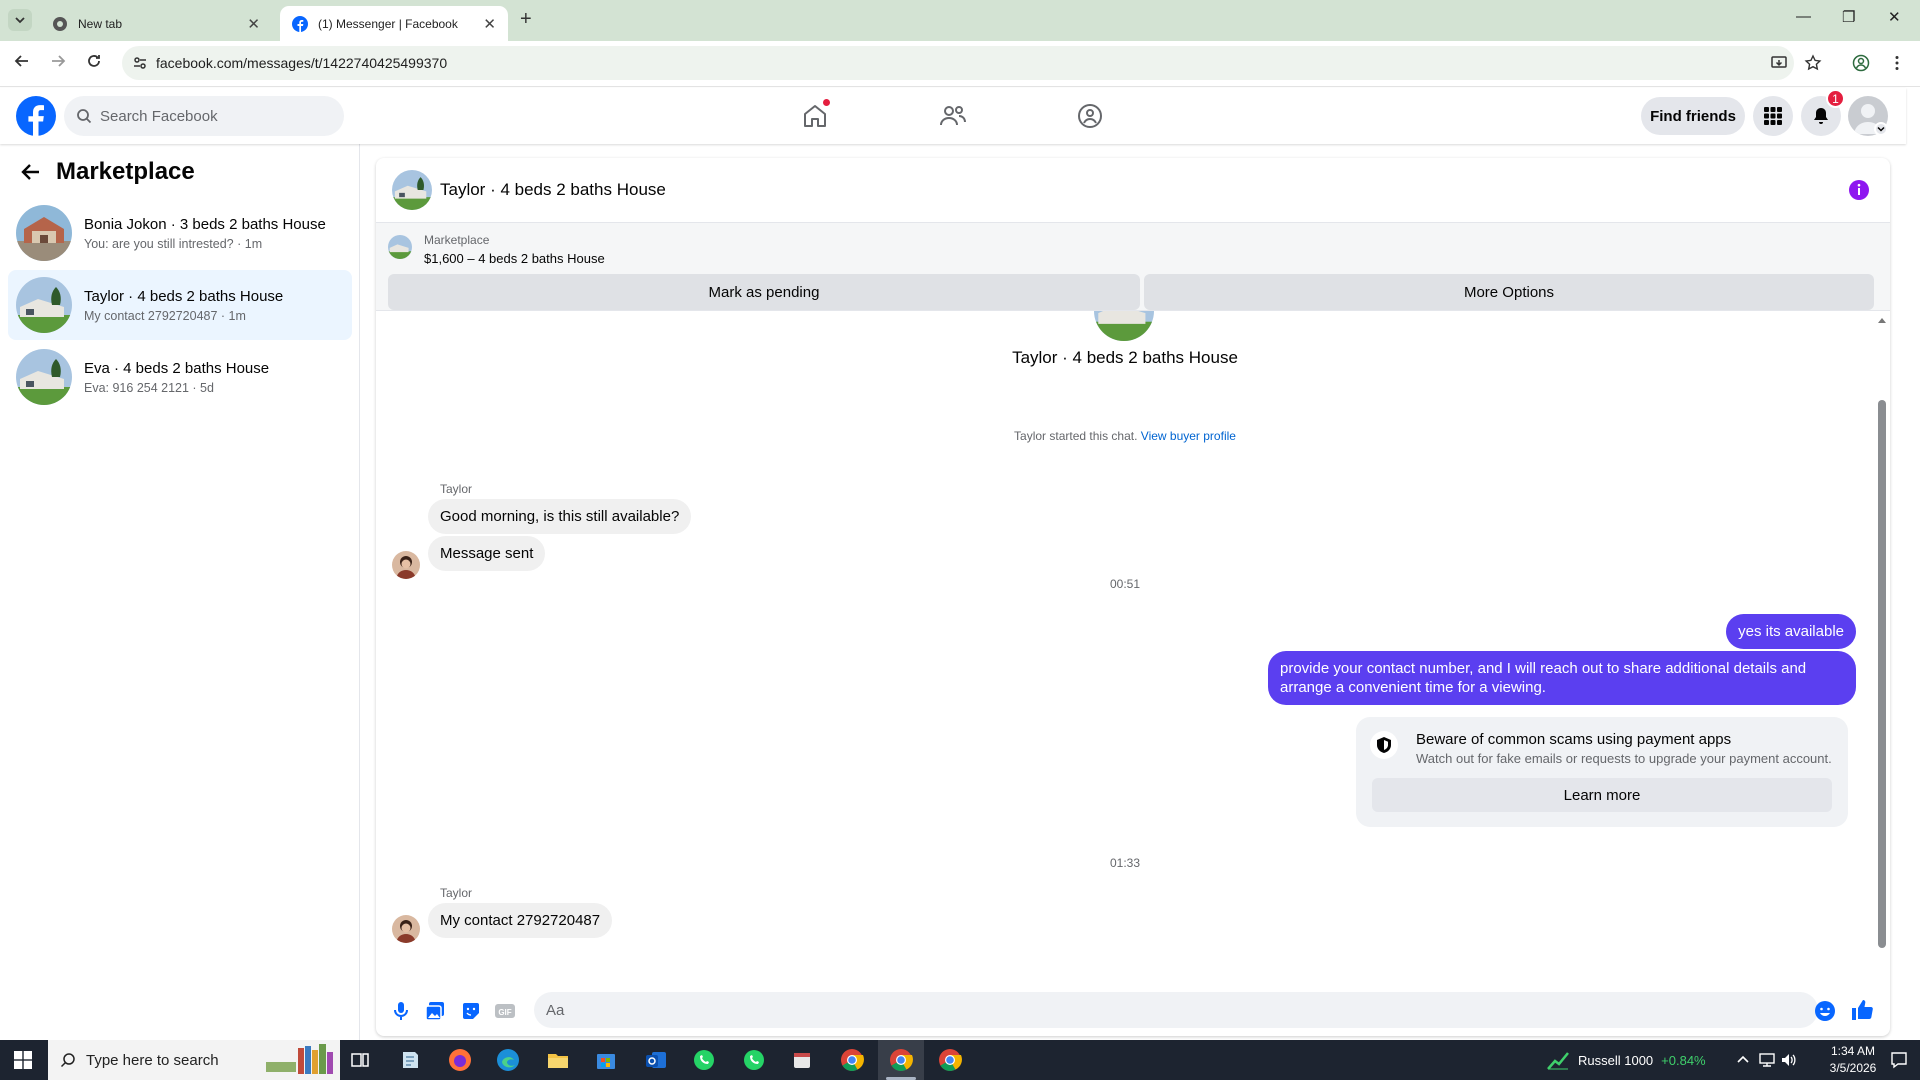  What do you see at coordinates (23, 1060) in the screenshot?
I see `windows-start-icon` at bounding box center [23, 1060].